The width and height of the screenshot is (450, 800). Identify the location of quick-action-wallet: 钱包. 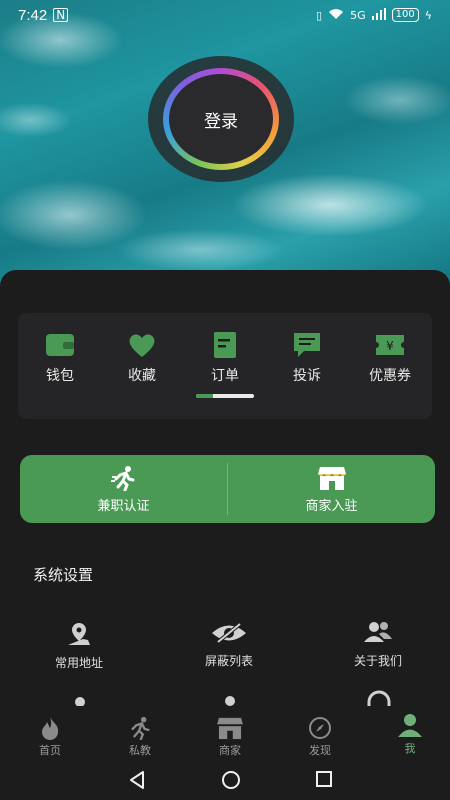
(60, 358).